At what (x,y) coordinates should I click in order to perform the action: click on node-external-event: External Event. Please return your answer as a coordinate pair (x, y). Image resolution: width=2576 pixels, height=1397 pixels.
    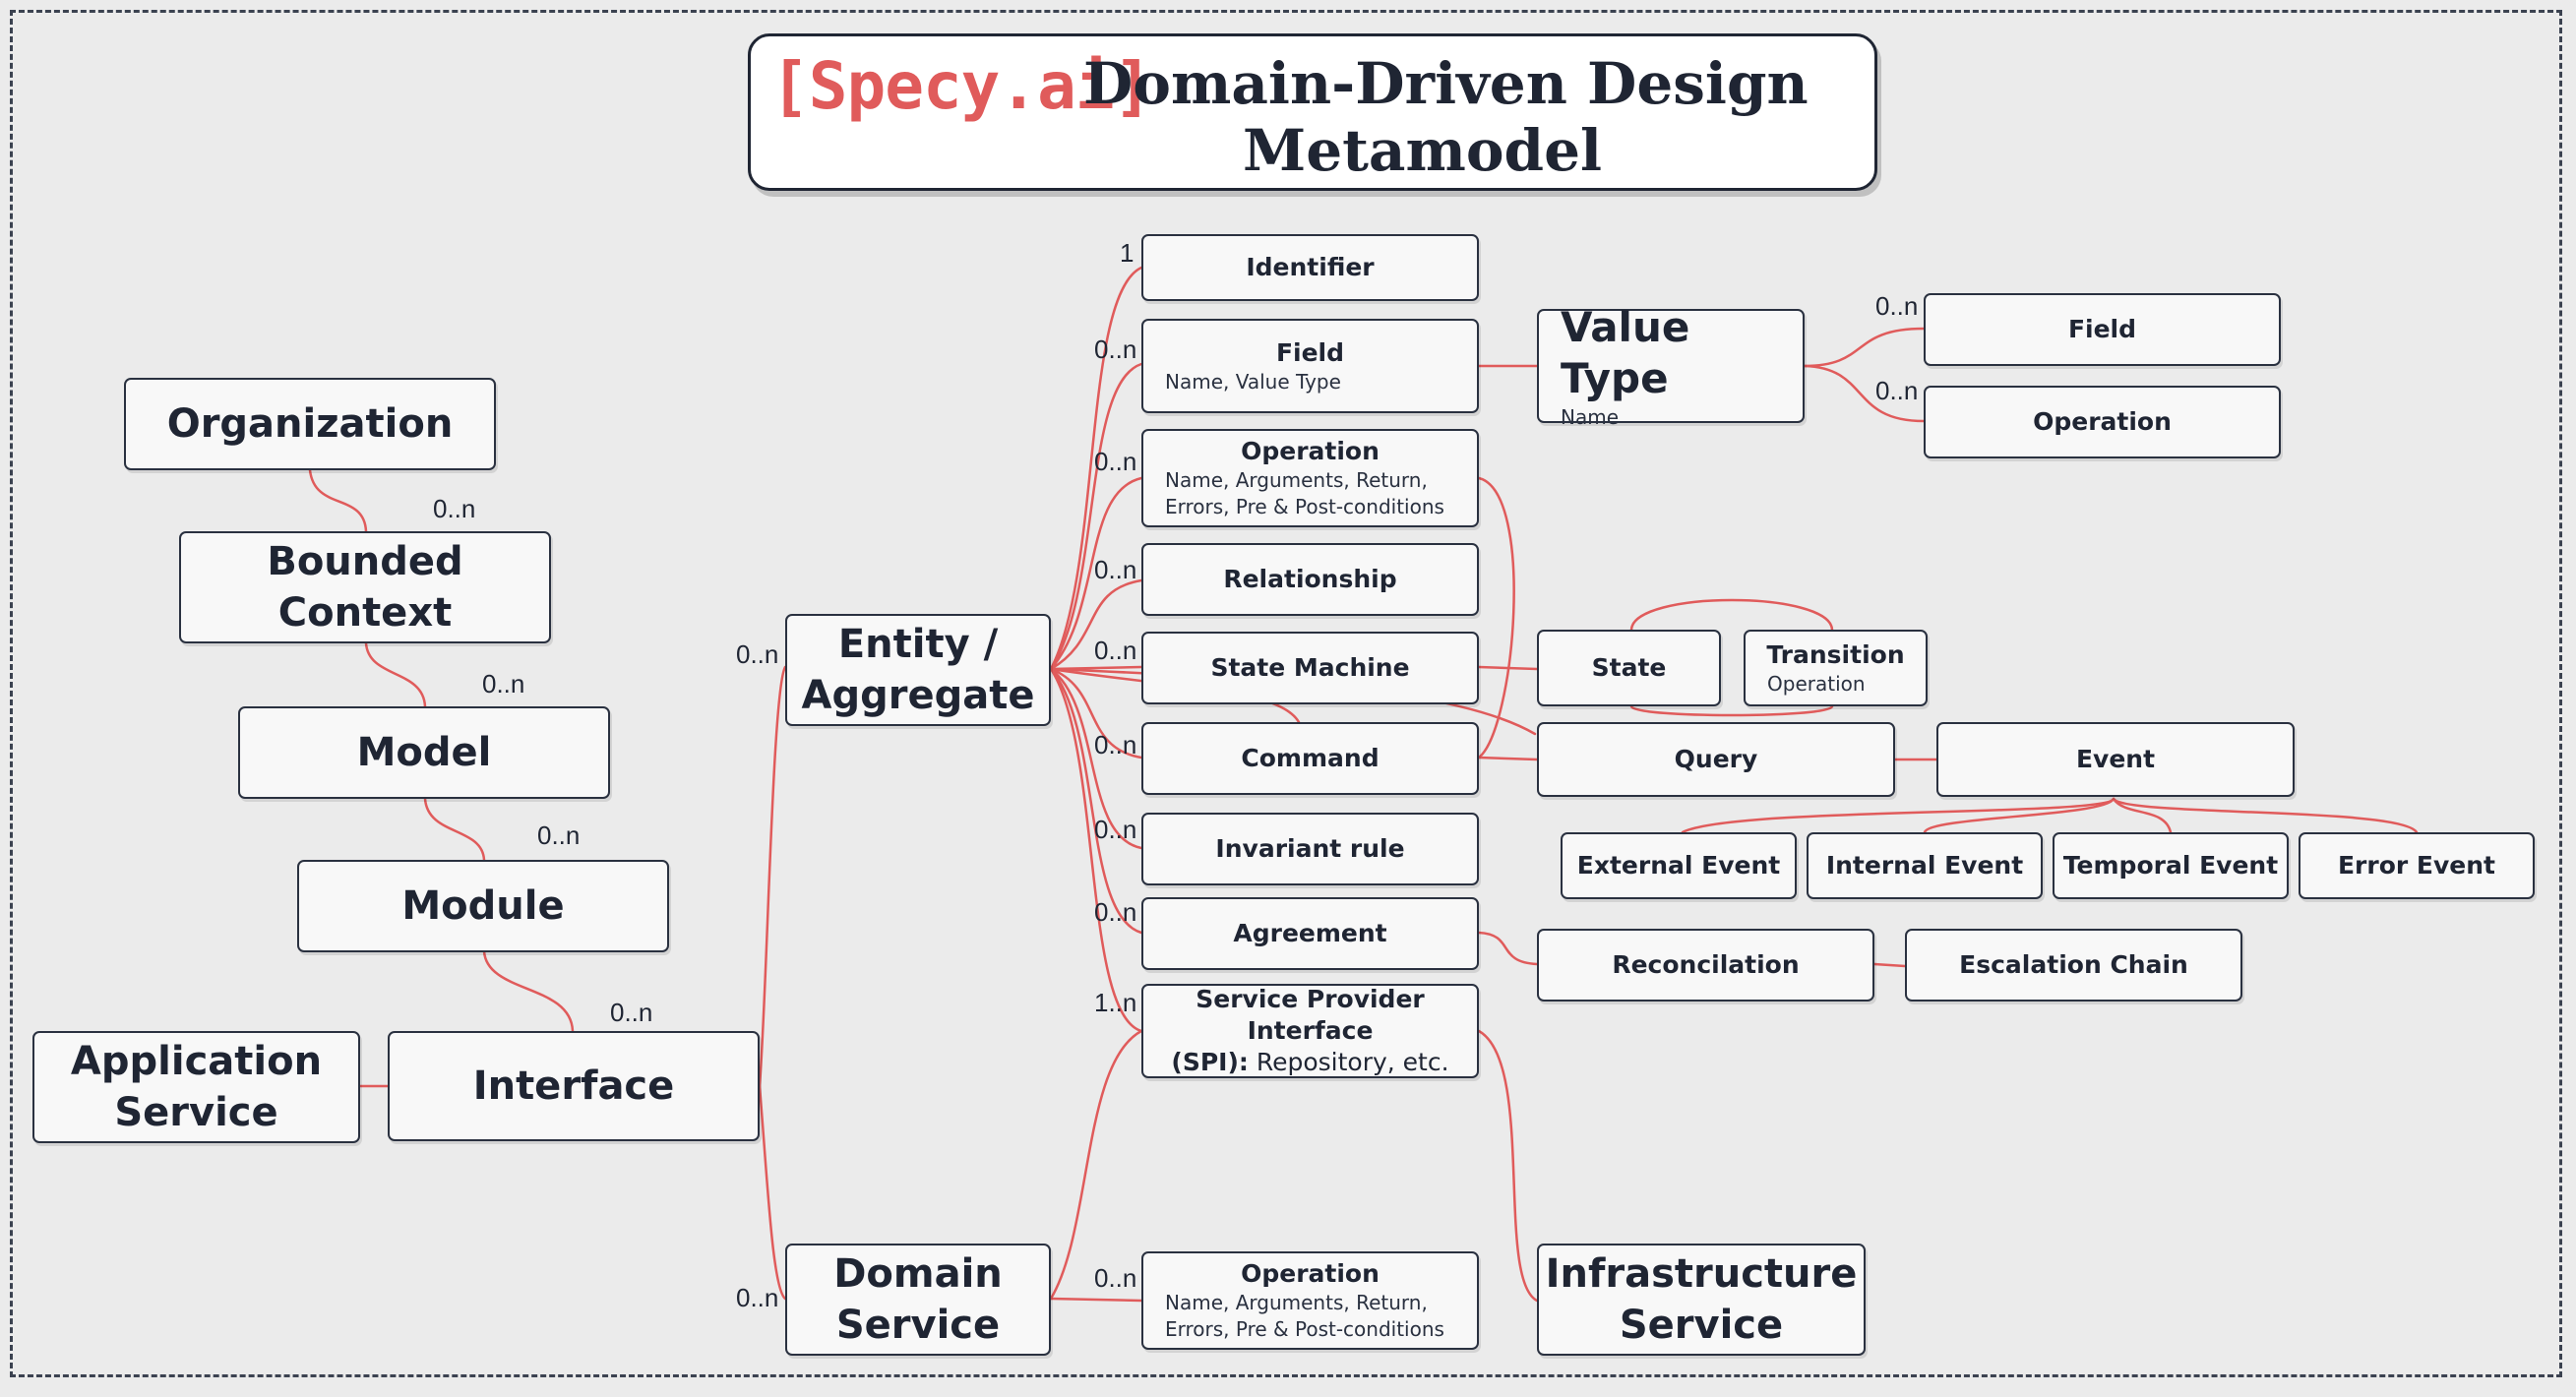
    Looking at the image, I should click on (1679, 865).